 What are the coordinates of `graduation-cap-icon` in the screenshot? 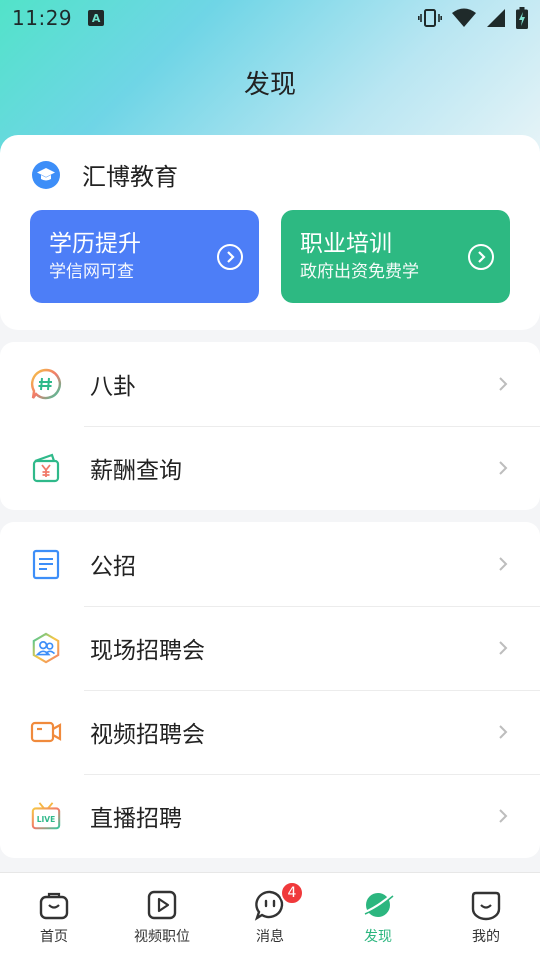 It's located at (46, 174).